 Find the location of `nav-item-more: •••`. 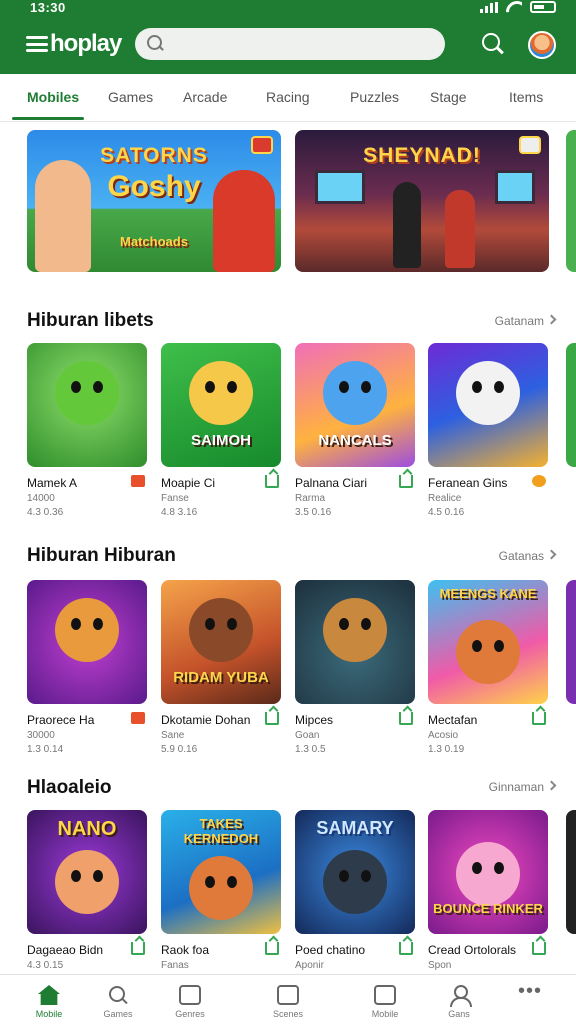

nav-item-more: ••• is located at coordinates (529, 999).